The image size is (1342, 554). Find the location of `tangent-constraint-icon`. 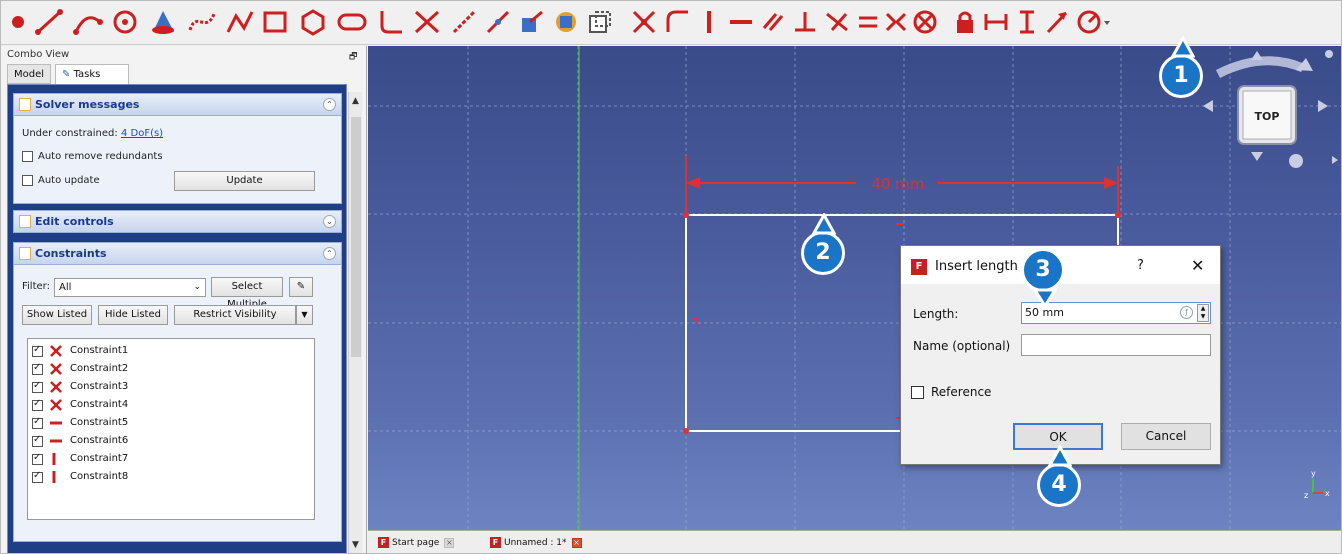

tangent-constraint-icon is located at coordinates (837, 22).